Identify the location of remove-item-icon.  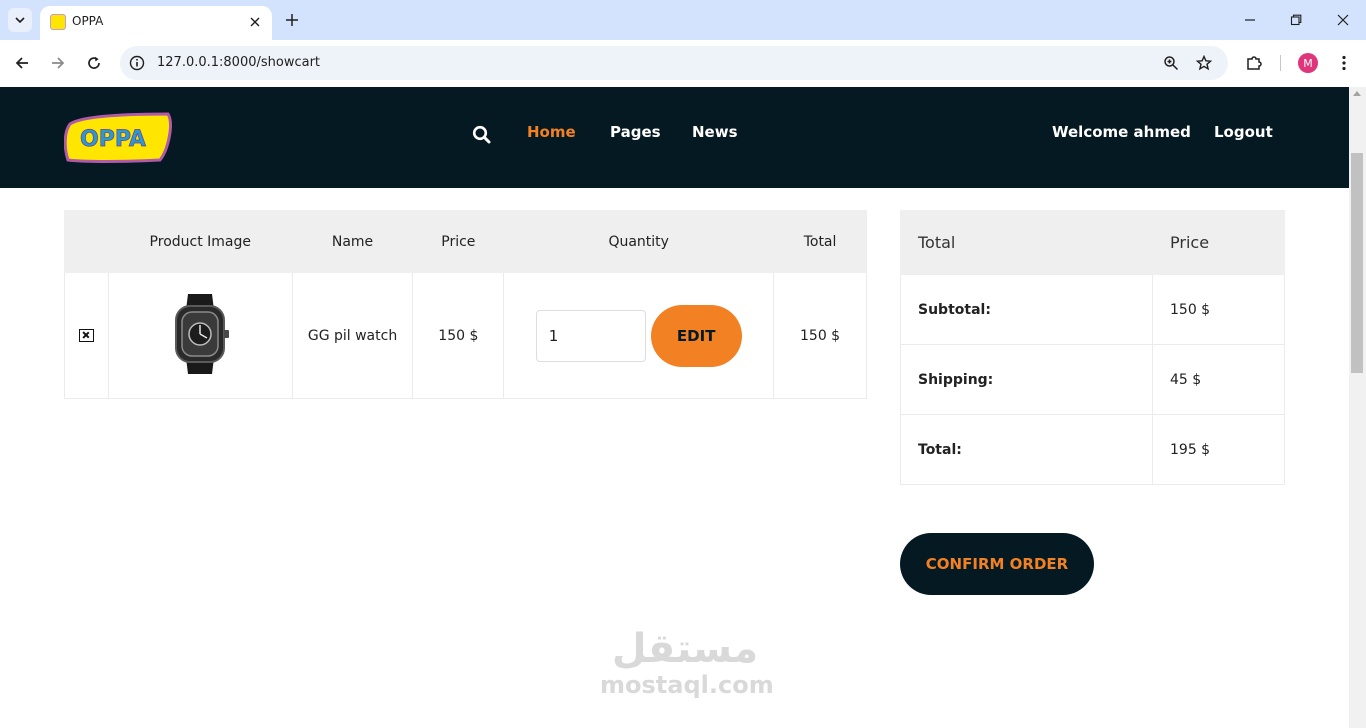
(86, 335).